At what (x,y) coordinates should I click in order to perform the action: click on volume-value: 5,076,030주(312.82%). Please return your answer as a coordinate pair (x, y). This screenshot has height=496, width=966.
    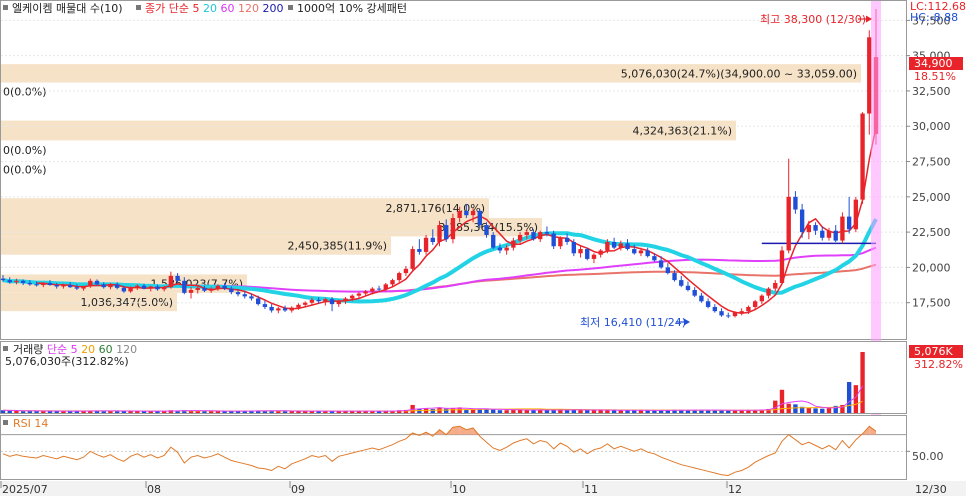
    Looking at the image, I should click on (67, 361).